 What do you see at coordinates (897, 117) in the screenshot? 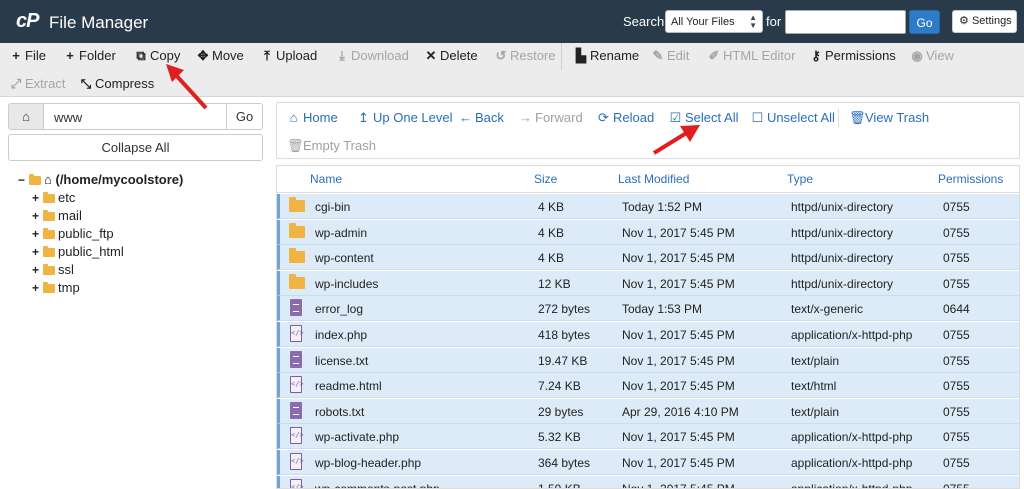
I see `view-trash-label: View Trash` at bounding box center [897, 117].